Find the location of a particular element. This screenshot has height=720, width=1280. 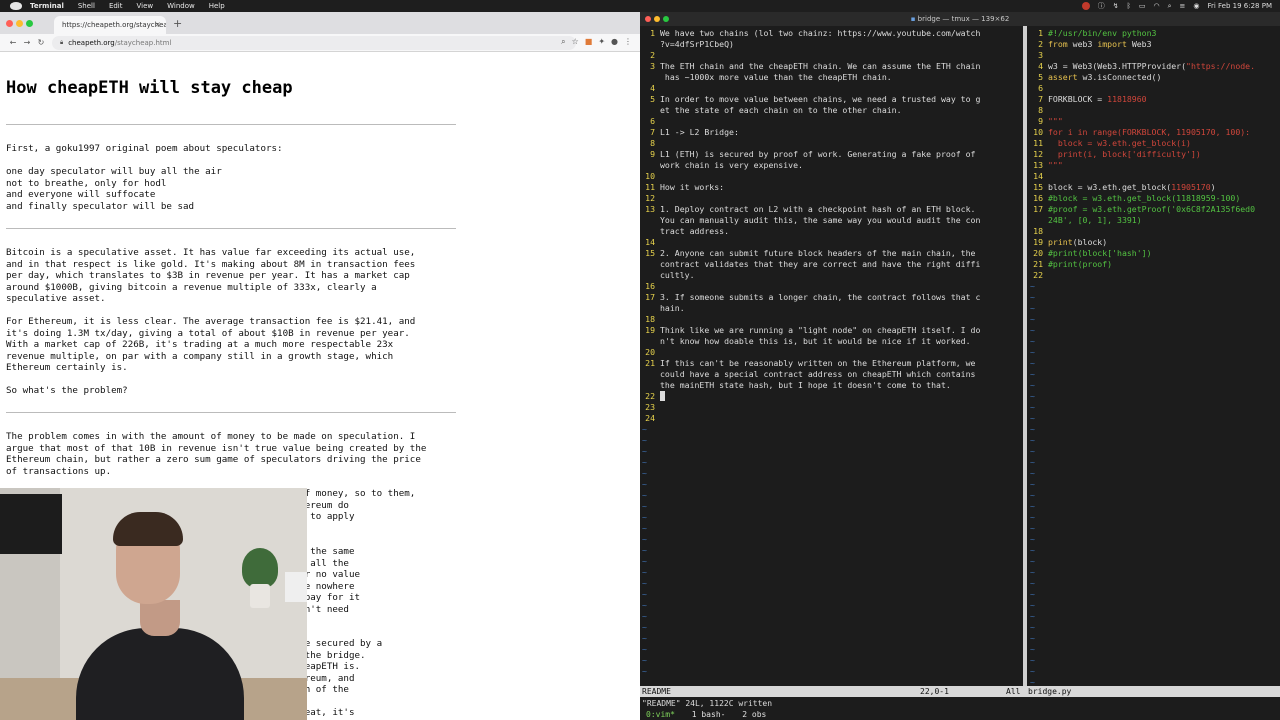

line-number: 9 is located at coordinates (1040, 121).